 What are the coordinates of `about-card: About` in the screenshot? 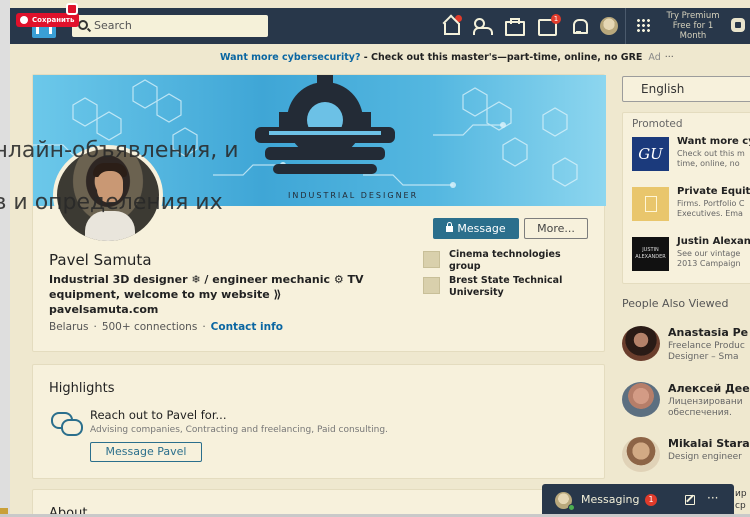 It's located at (318, 503).